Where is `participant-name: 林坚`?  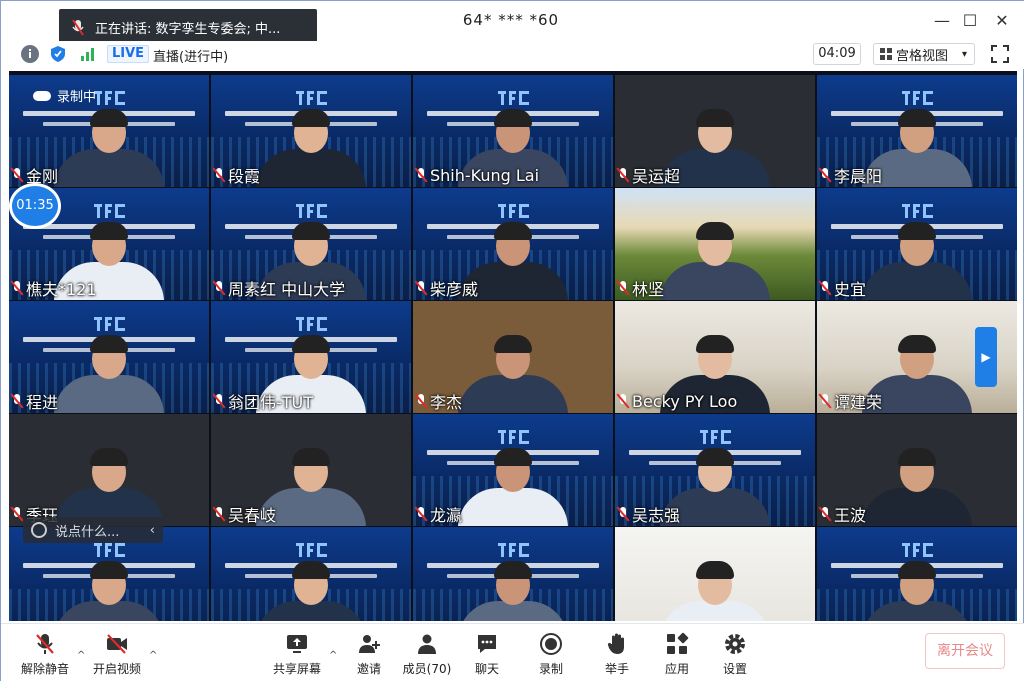
participant-name: 林坚 is located at coordinates (648, 289).